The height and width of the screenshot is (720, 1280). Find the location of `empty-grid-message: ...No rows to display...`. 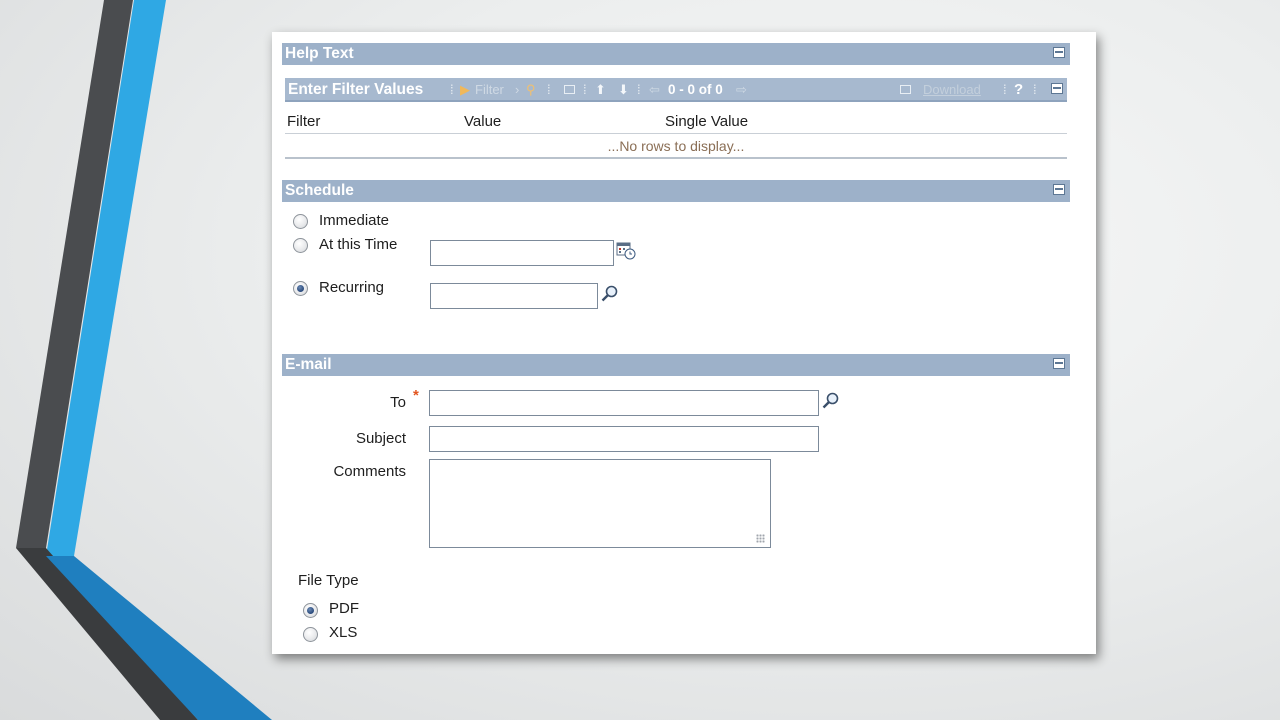

empty-grid-message: ...No rows to display... is located at coordinates (676, 146).